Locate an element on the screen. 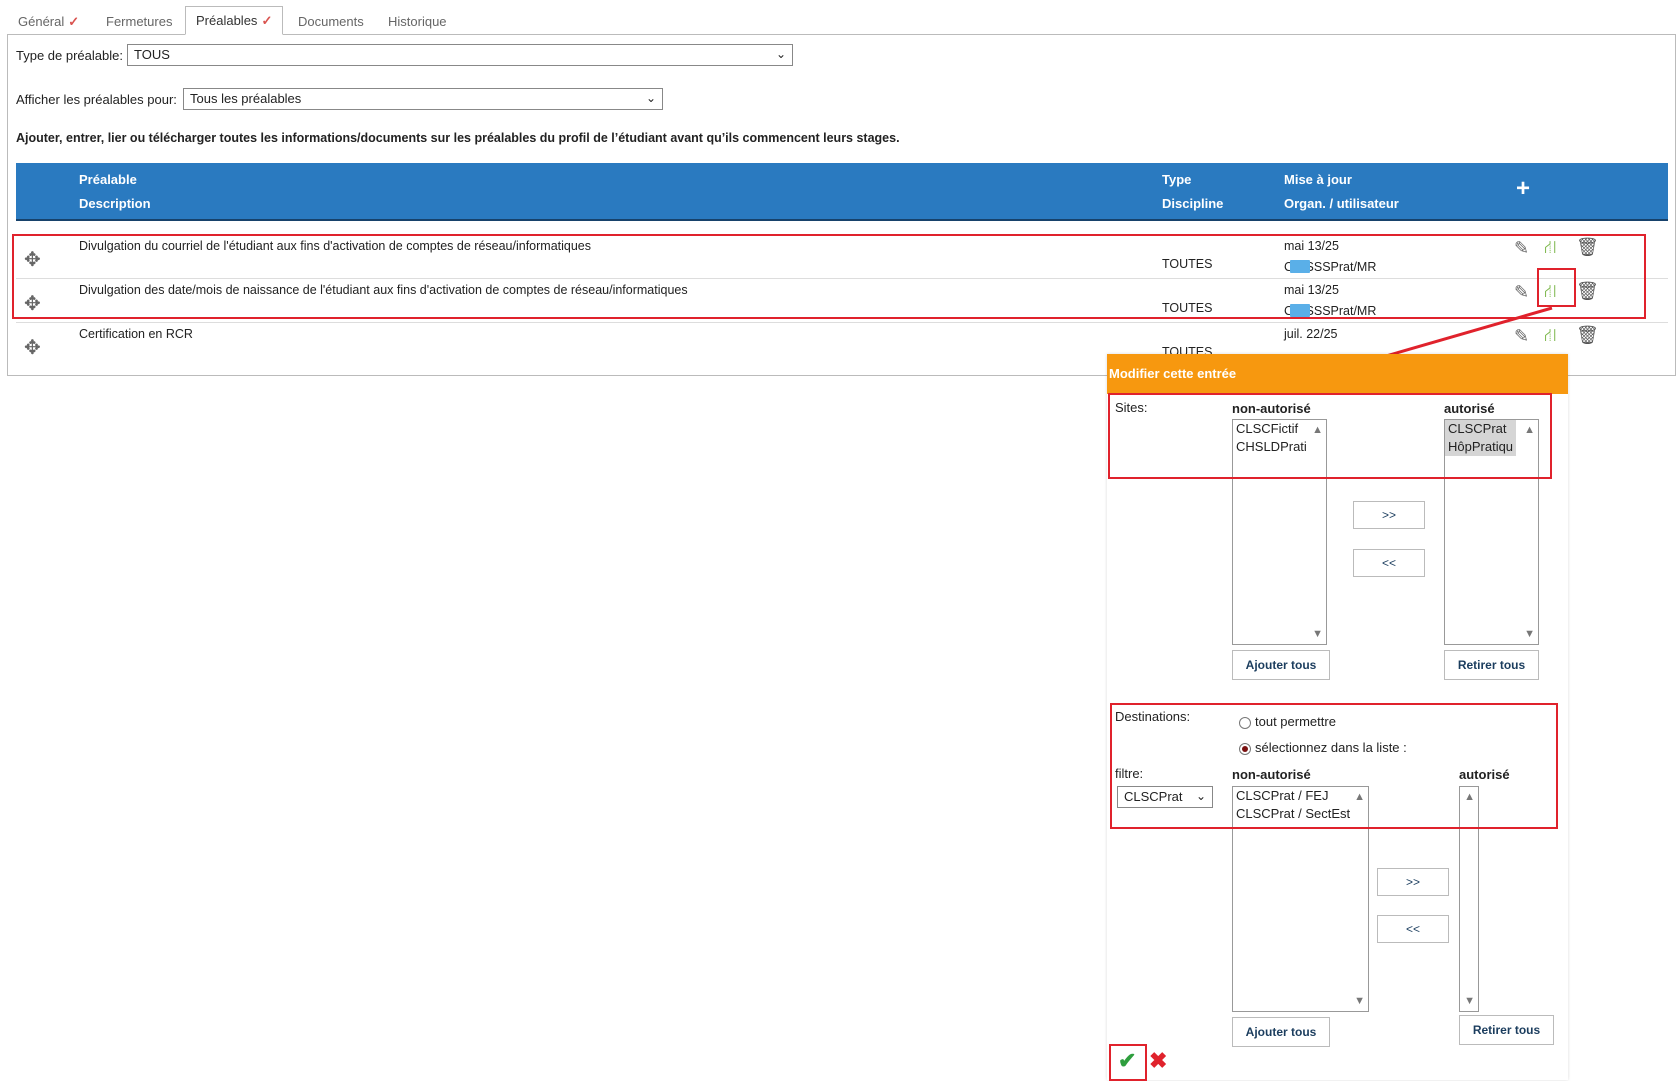 The image size is (1680, 1081). dest-add-all-button: Ajouter tous is located at coordinates (1281, 1032).